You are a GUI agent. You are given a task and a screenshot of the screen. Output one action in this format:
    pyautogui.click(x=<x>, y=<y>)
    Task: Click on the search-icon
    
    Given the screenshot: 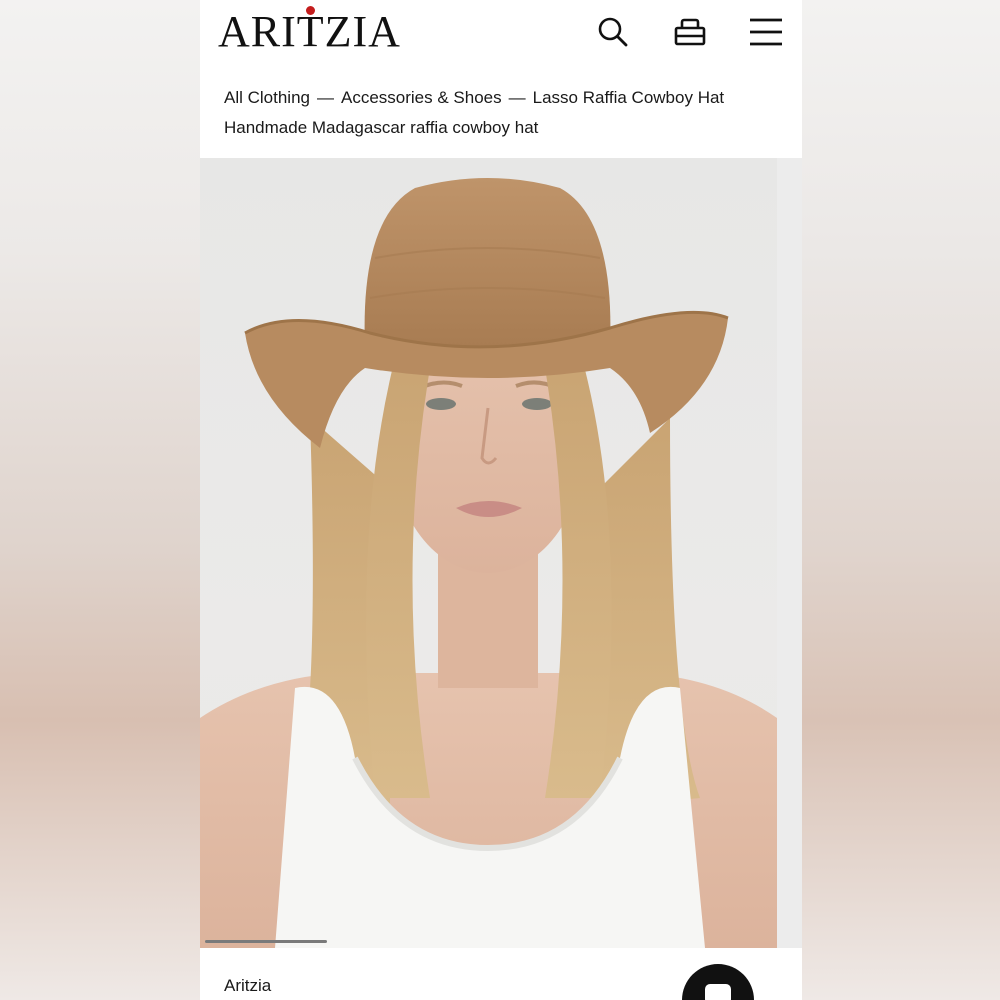 What is the action you would take?
    pyautogui.click(x=613, y=32)
    